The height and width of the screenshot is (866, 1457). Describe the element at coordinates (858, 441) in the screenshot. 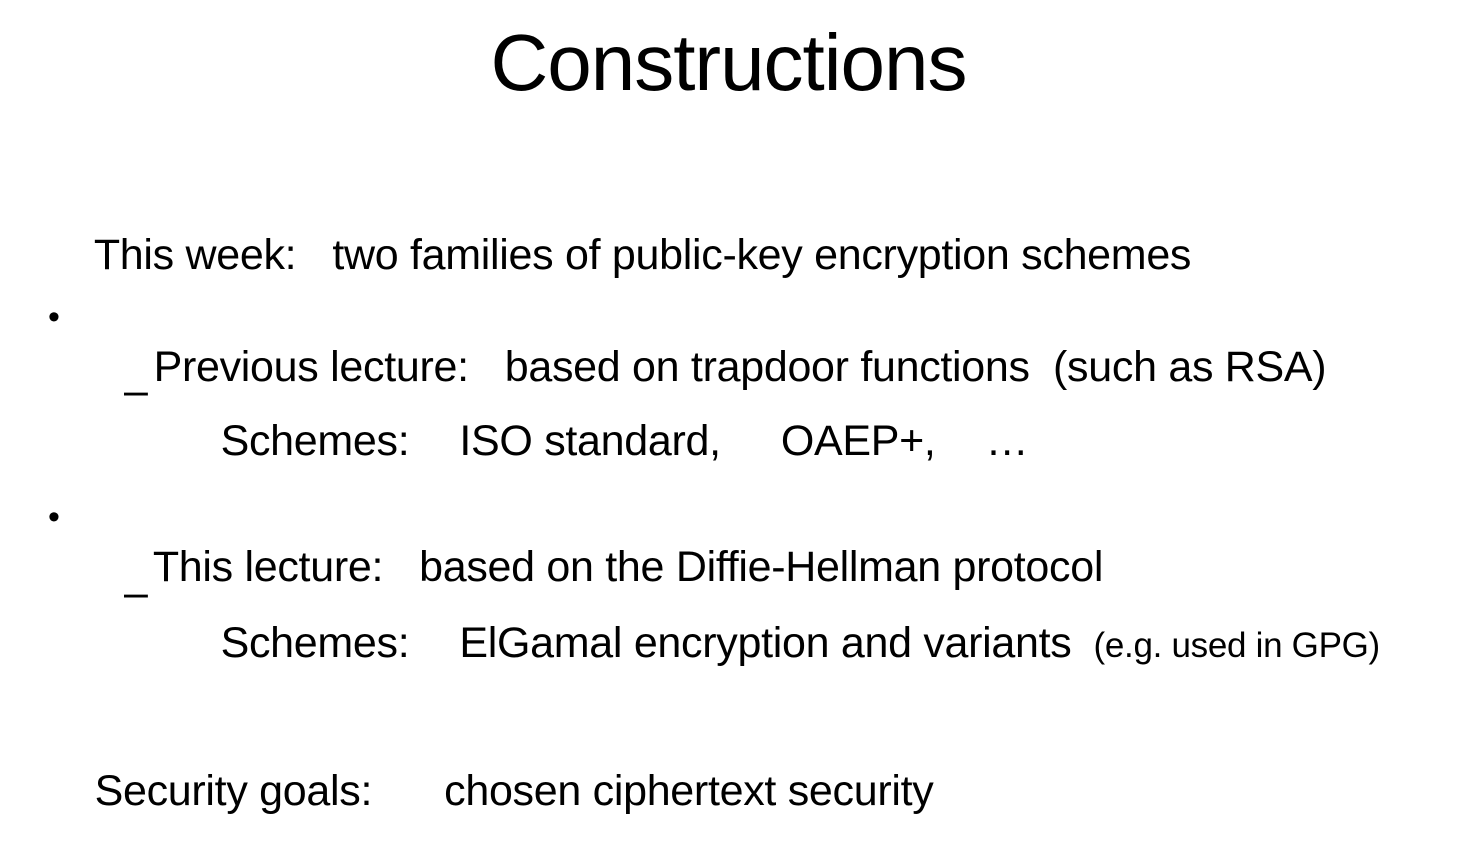

I see `scheme-item: OAEP+,` at that location.